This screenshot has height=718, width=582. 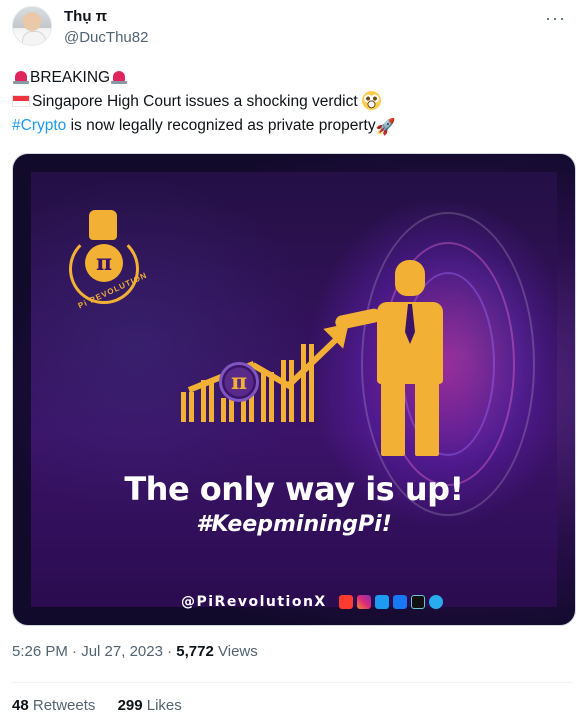 I want to click on facebook-icon, so click(x=399, y=602).